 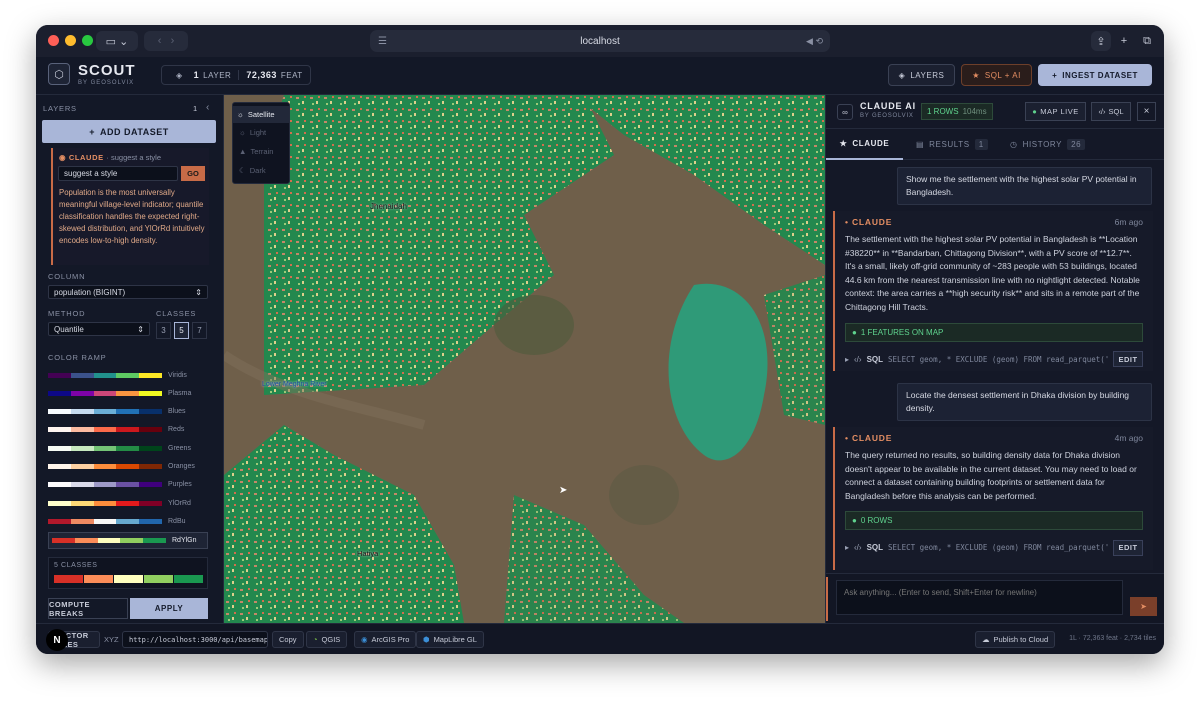 What do you see at coordinates (385, 639) in the screenshot?
I see `arcgis-button: ◉ ArcGIS Pro` at bounding box center [385, 639].